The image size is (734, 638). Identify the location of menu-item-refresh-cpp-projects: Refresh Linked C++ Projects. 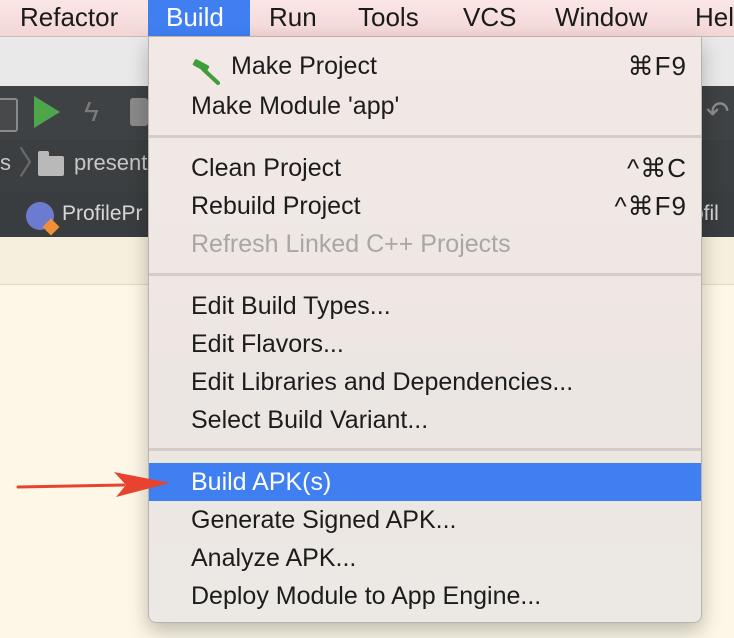
(425, 244).